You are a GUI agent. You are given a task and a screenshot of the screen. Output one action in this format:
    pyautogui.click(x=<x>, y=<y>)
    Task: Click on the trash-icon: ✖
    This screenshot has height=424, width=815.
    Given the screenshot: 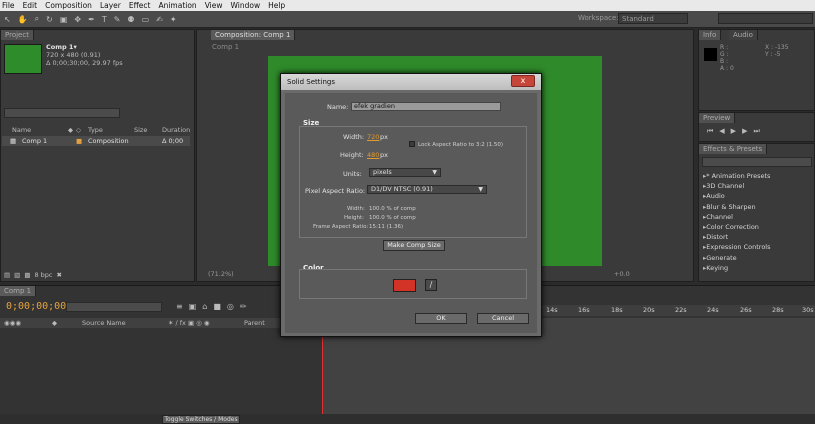 What is the action you would take?
    pyautogui.click(x=59, y=275)
    